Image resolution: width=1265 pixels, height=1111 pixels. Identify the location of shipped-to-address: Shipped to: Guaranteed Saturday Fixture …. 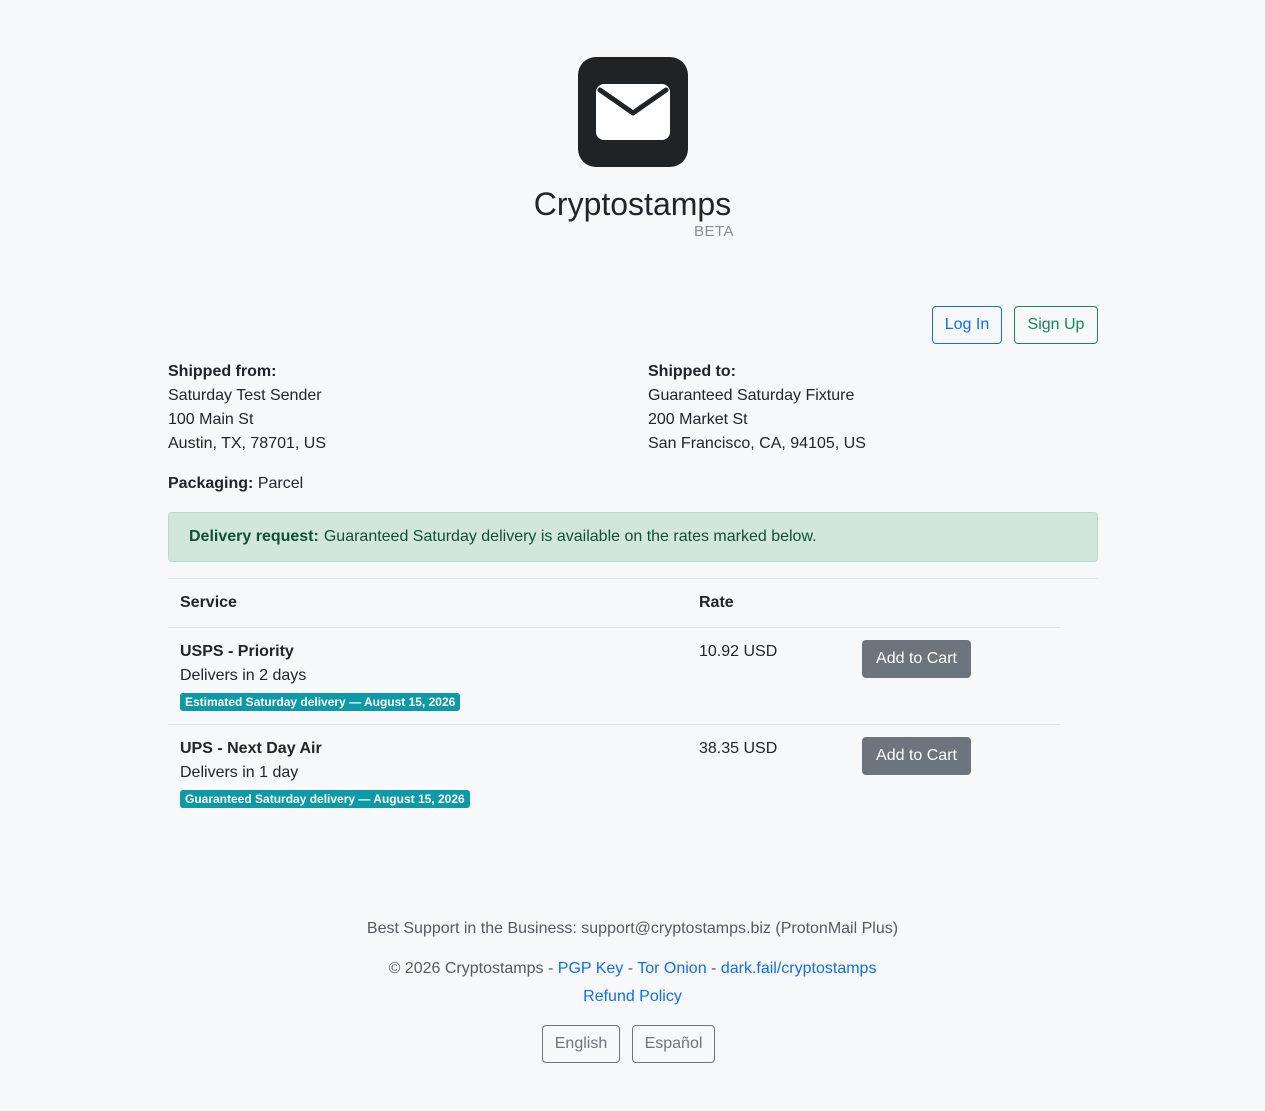
(757, 408).